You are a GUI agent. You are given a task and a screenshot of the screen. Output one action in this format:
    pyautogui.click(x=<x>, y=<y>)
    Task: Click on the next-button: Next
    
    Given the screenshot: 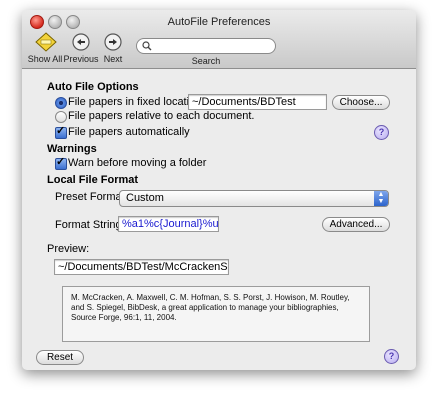 What is the action you would take?
    pyautogui.click(x=113, y=48)
    